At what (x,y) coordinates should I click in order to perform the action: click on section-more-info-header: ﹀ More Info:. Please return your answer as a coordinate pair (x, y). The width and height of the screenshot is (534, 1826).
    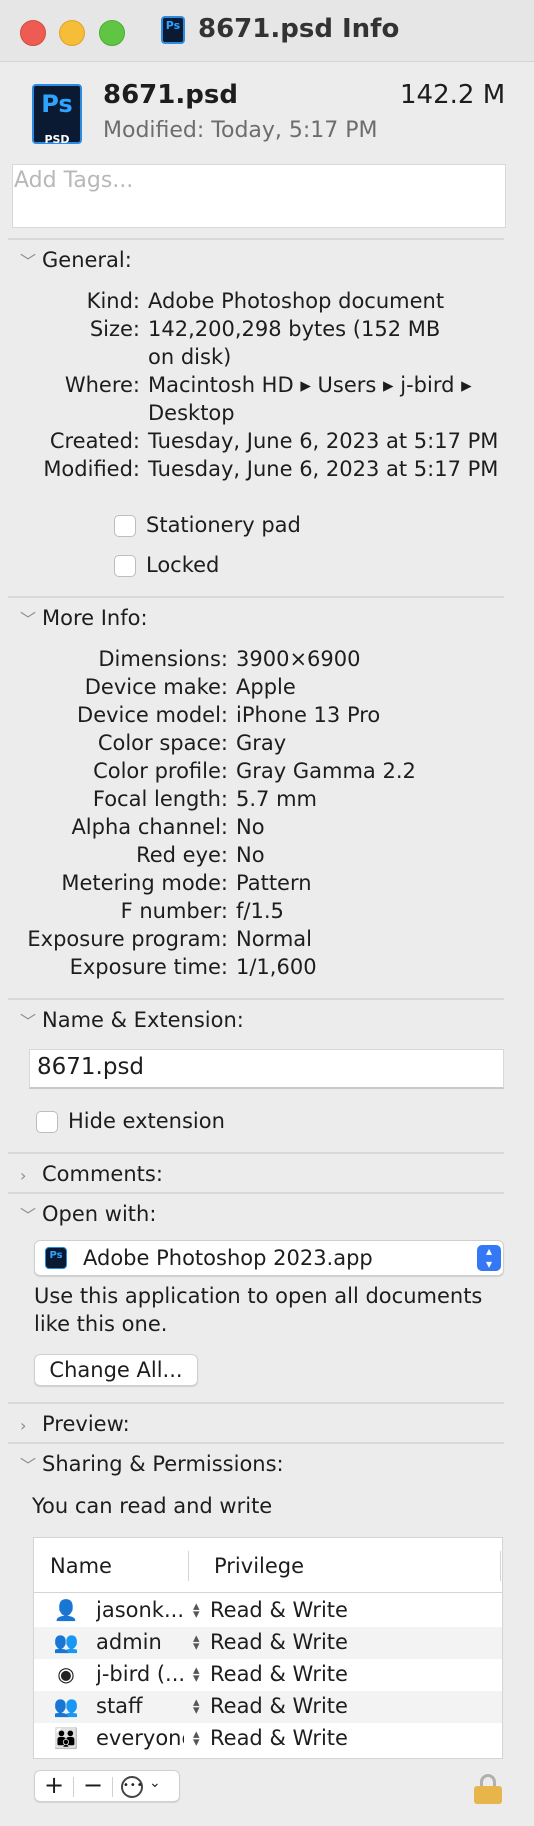
    Looking at the image, I should click on (84, 618).